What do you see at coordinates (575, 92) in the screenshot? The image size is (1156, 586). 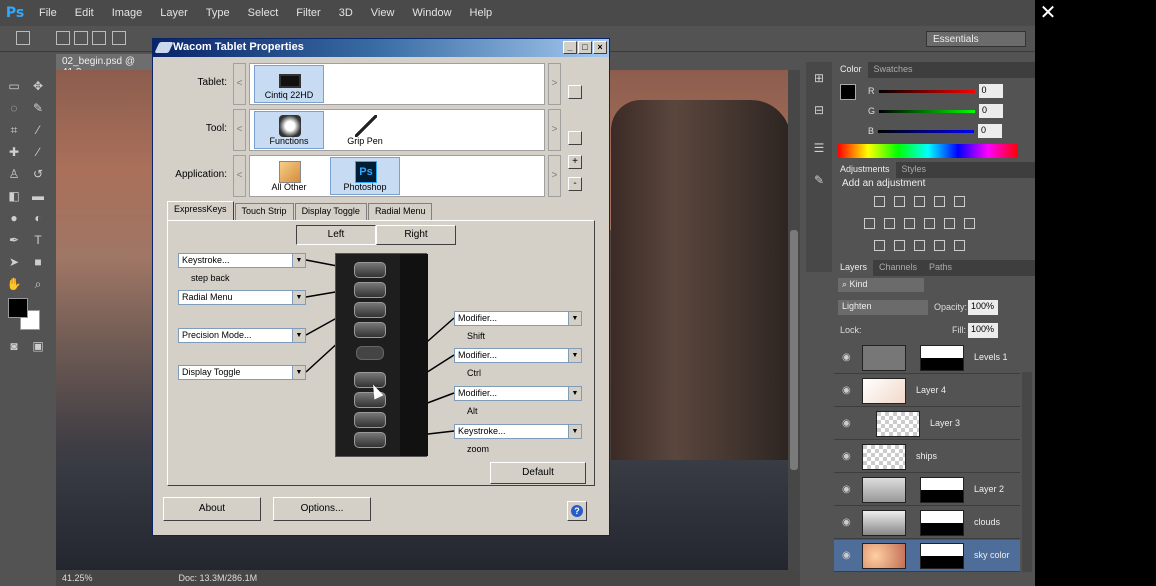 I see `tablet-remove-button` at bounding box center [575, 92].